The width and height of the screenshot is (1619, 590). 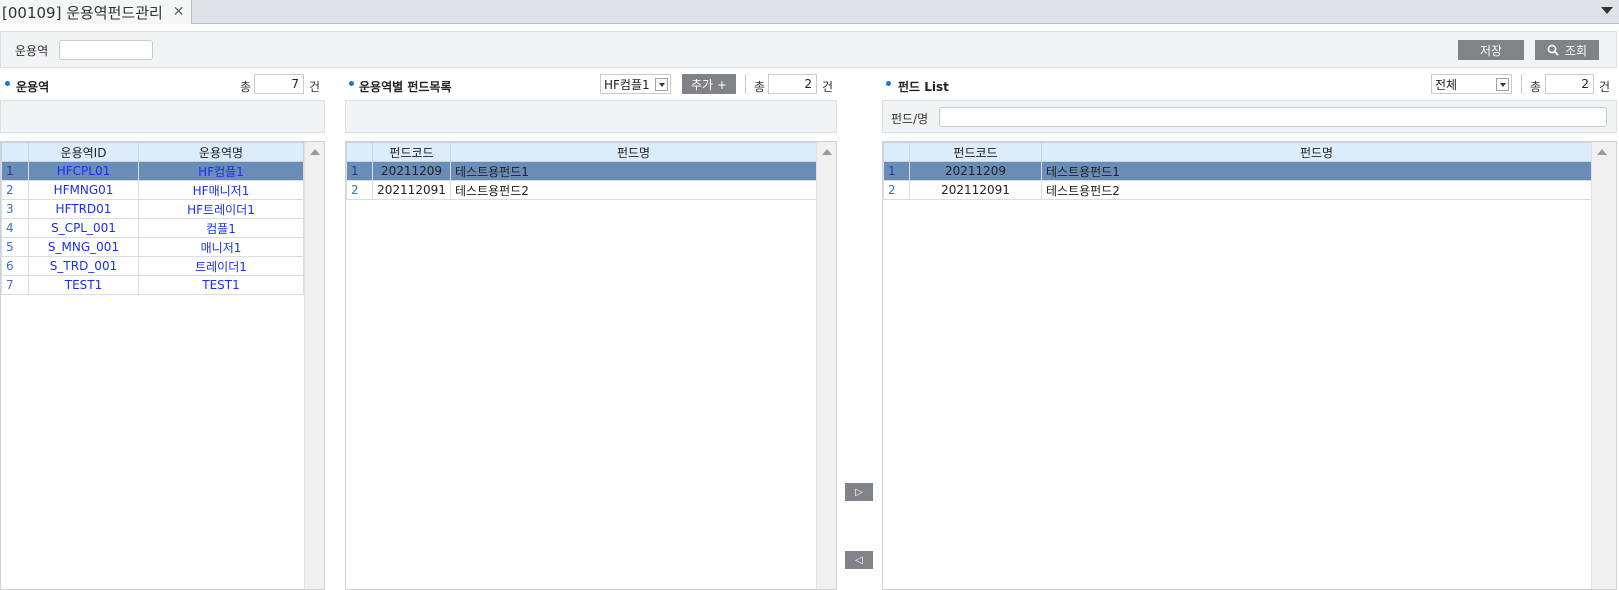 I want to click on manager-name-cell: HF컴플1, so click(x=221, y=171).